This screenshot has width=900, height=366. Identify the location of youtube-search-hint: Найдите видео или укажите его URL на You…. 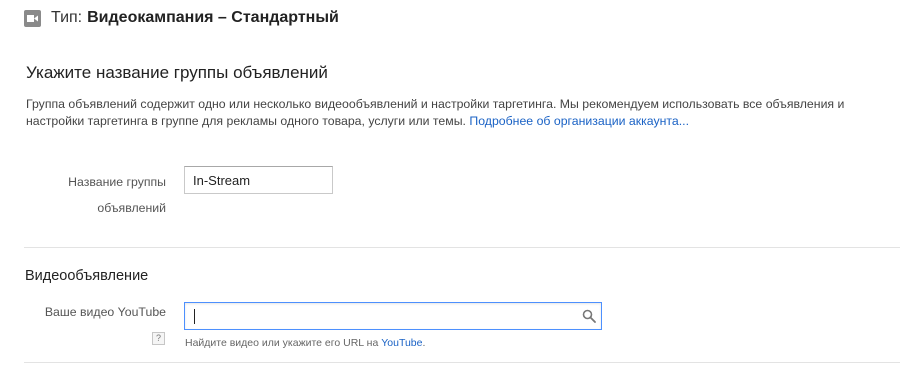
(305, 343).